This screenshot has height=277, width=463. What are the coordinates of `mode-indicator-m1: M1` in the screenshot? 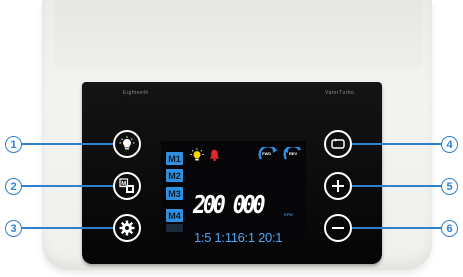 It's located at (174, 158).